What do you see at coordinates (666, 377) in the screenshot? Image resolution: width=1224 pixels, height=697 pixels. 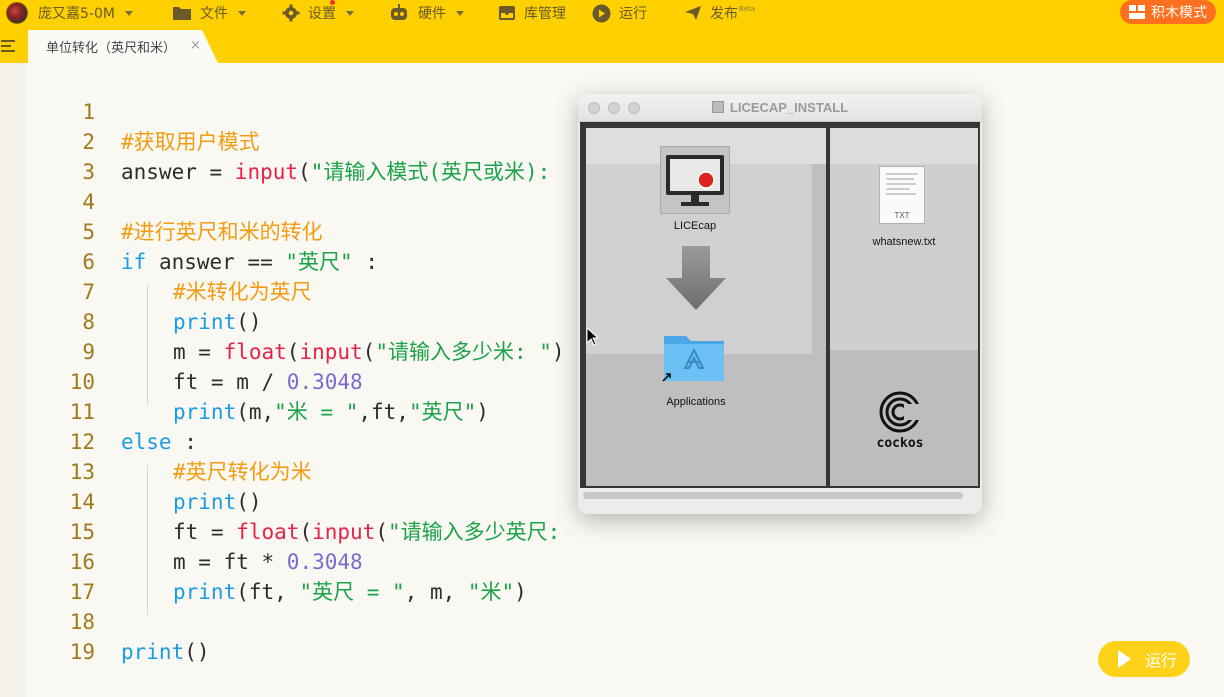 I see `alias-arrow-icon` at bounding box center [666, 377].